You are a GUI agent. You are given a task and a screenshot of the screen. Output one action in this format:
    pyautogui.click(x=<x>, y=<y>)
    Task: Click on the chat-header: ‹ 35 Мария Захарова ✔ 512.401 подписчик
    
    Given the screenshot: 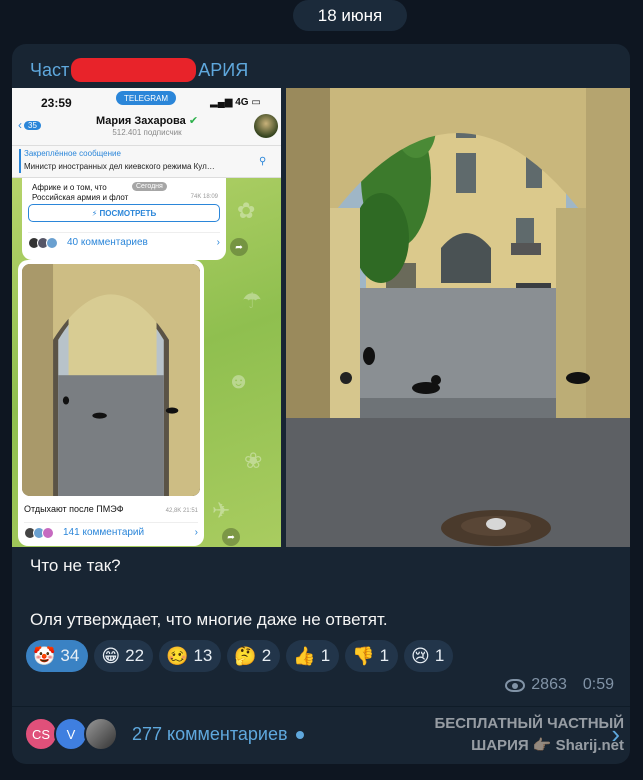 What is the action you would take?
    pyautogui.click(x=146, y=127)
    